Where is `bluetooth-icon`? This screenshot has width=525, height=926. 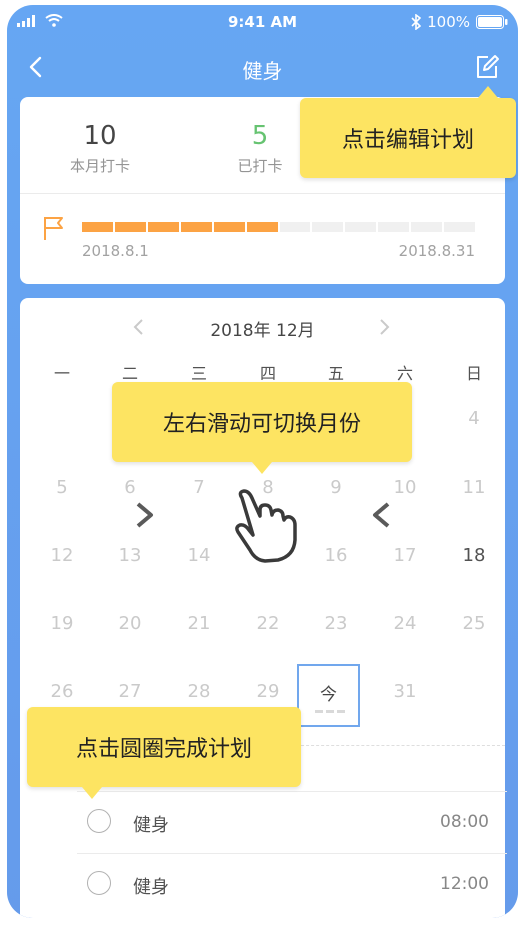
bluetooth-icon is located at coordinates (416, 22).